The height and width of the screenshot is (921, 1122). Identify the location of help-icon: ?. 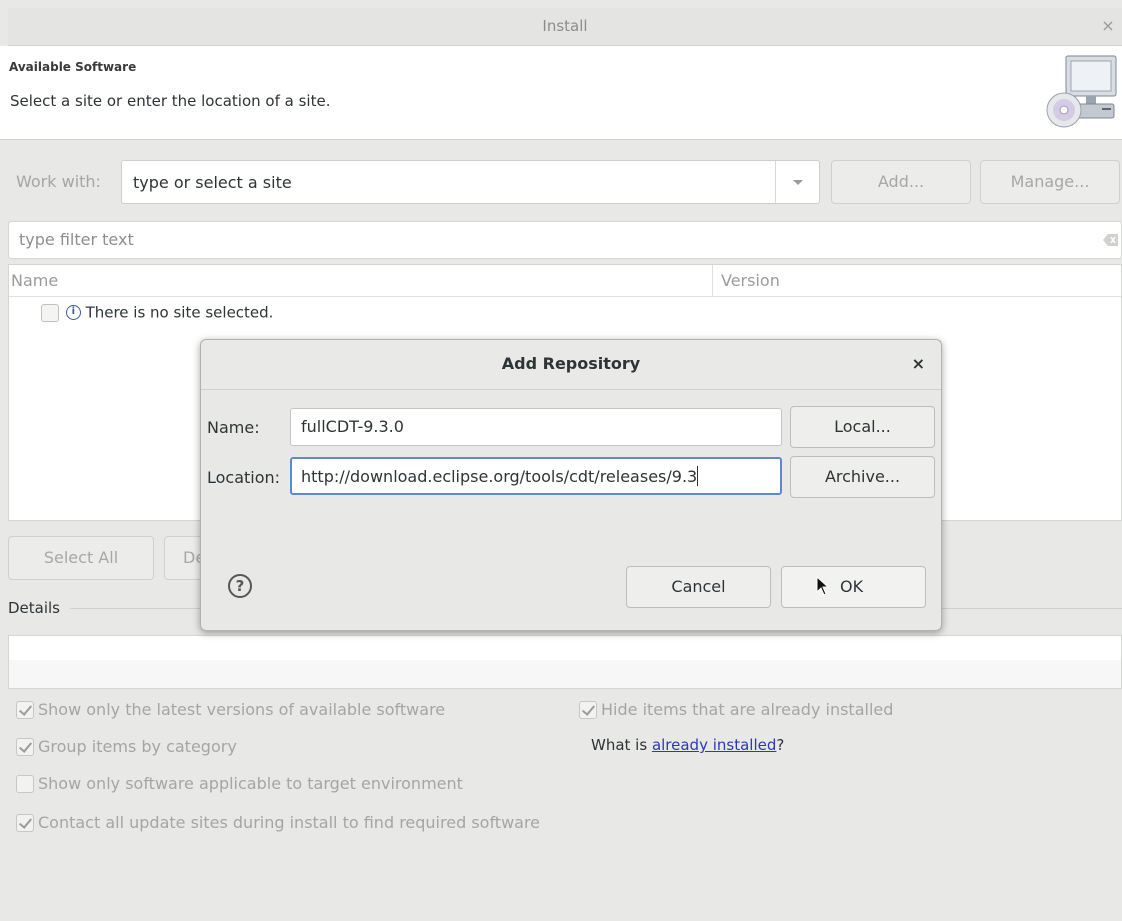
(240, 586).